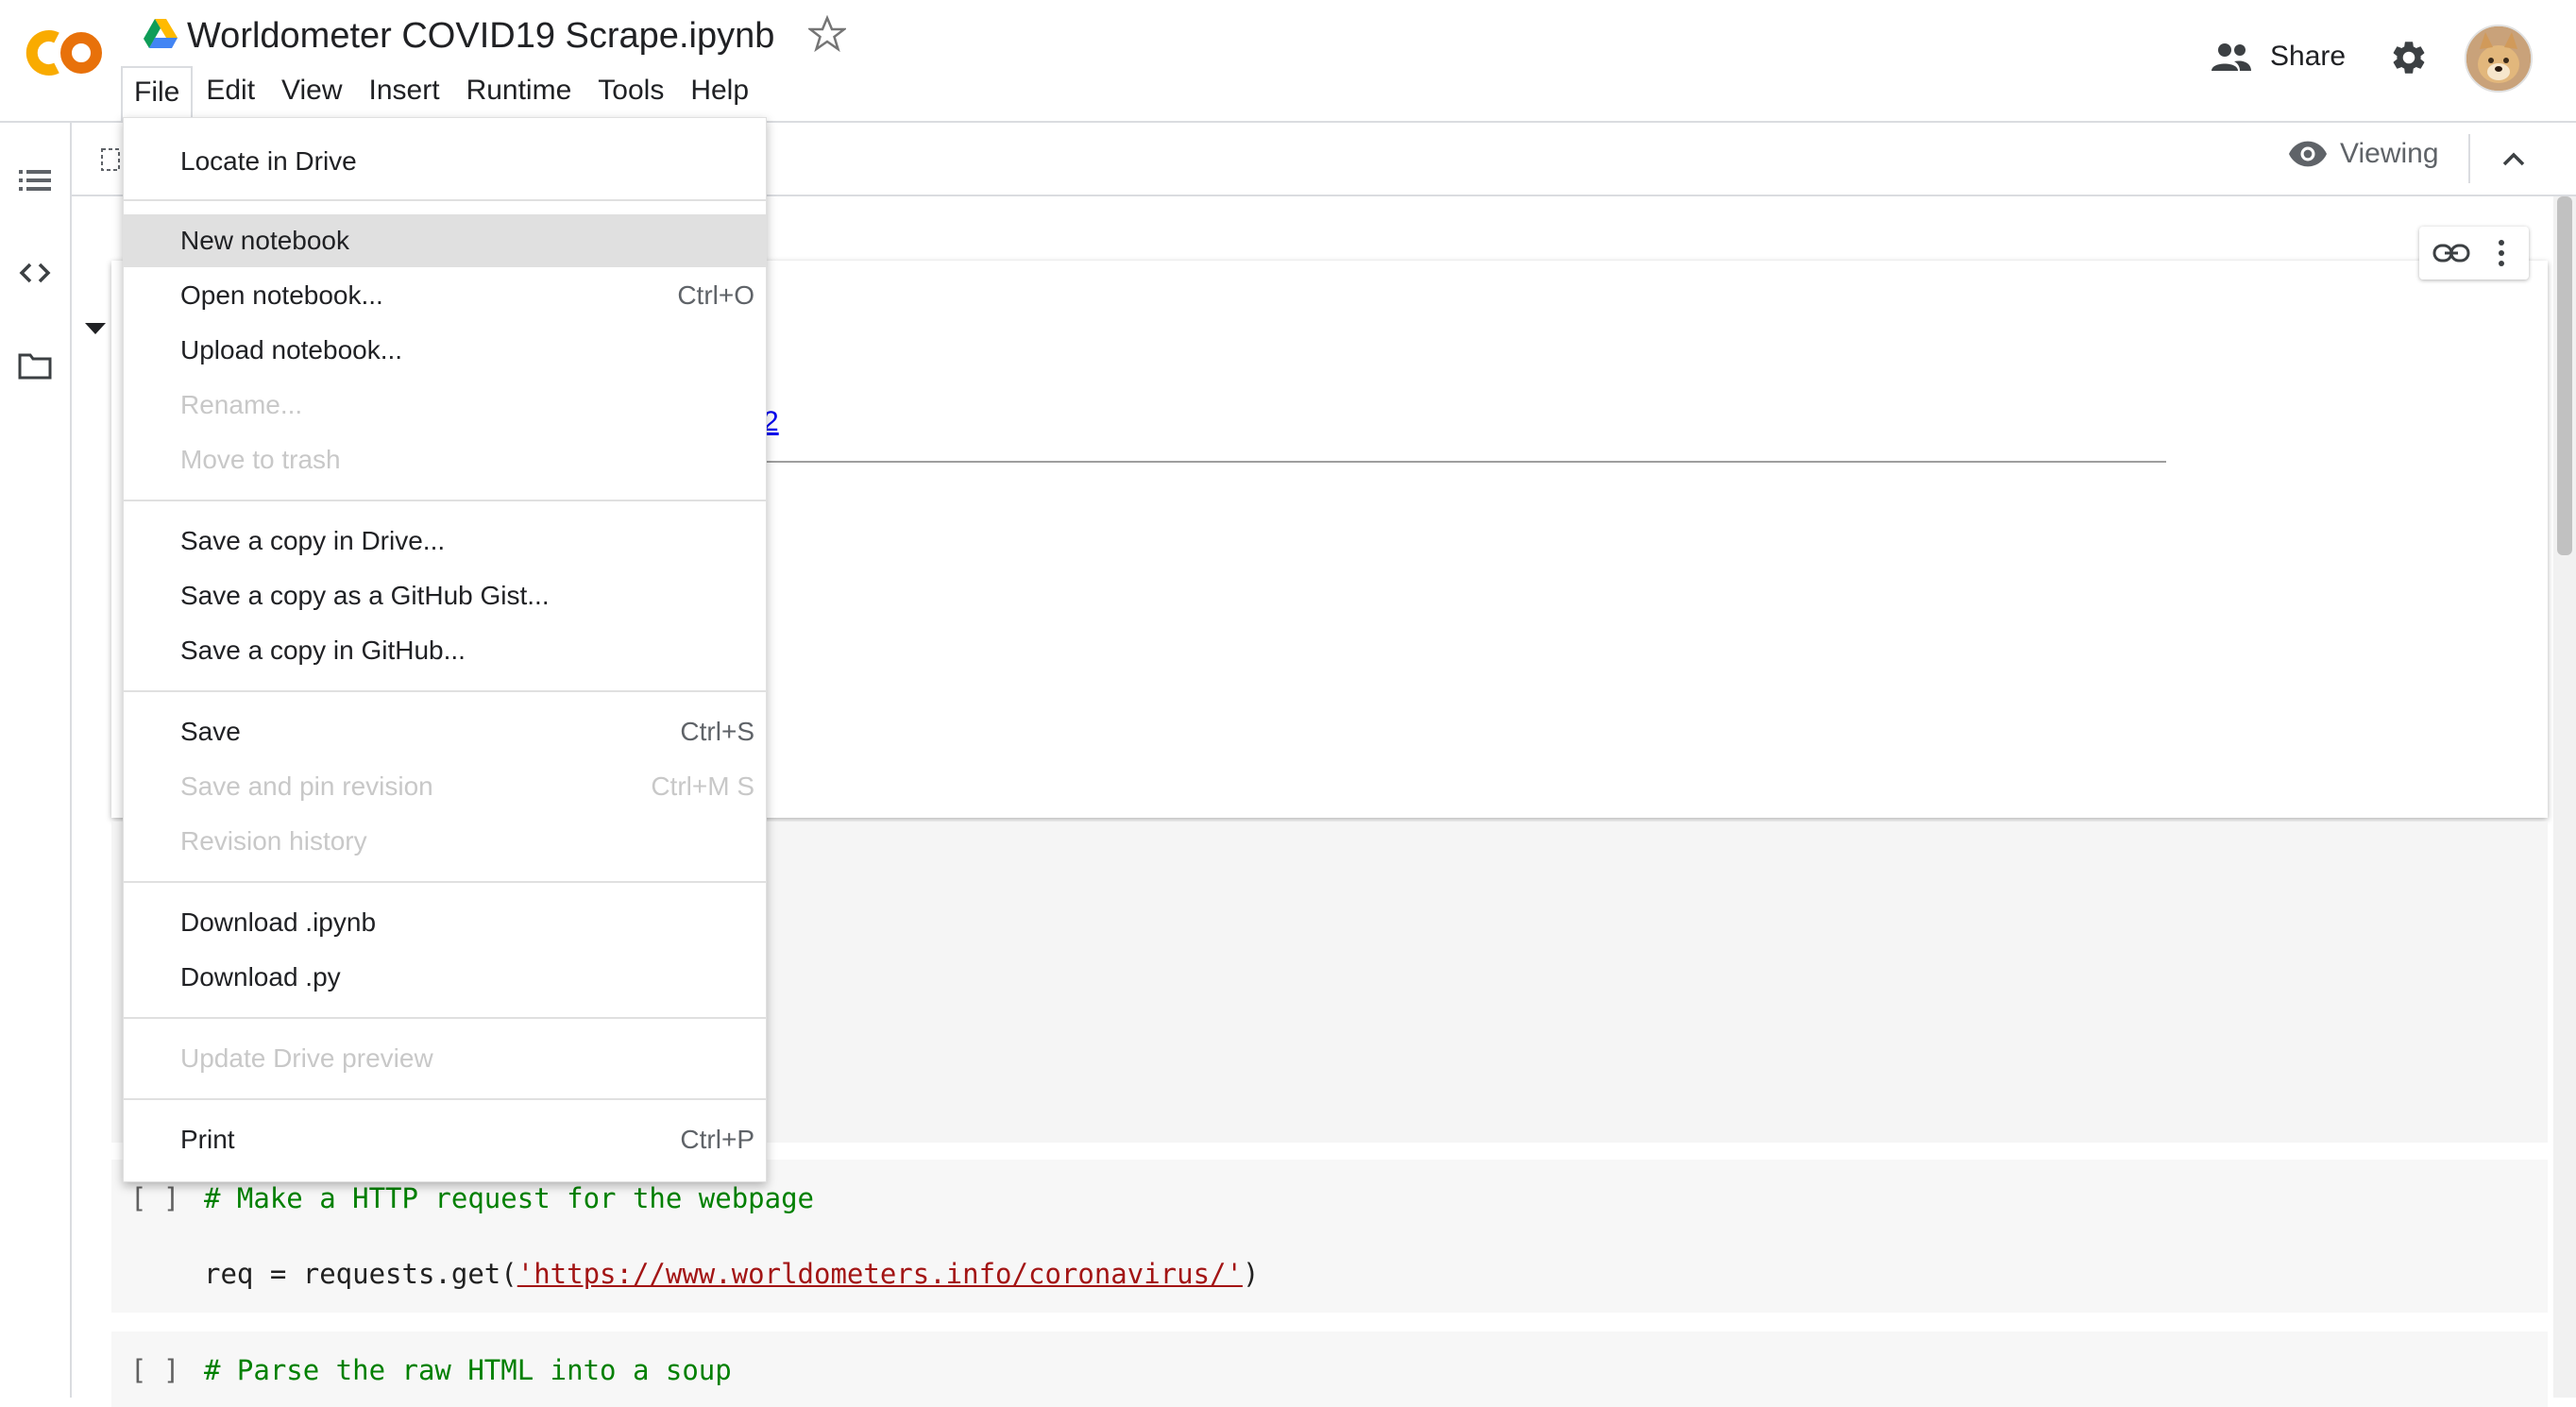  I want to click on menu-item-shortcut: Ctrl+M S, so click(702, 786).